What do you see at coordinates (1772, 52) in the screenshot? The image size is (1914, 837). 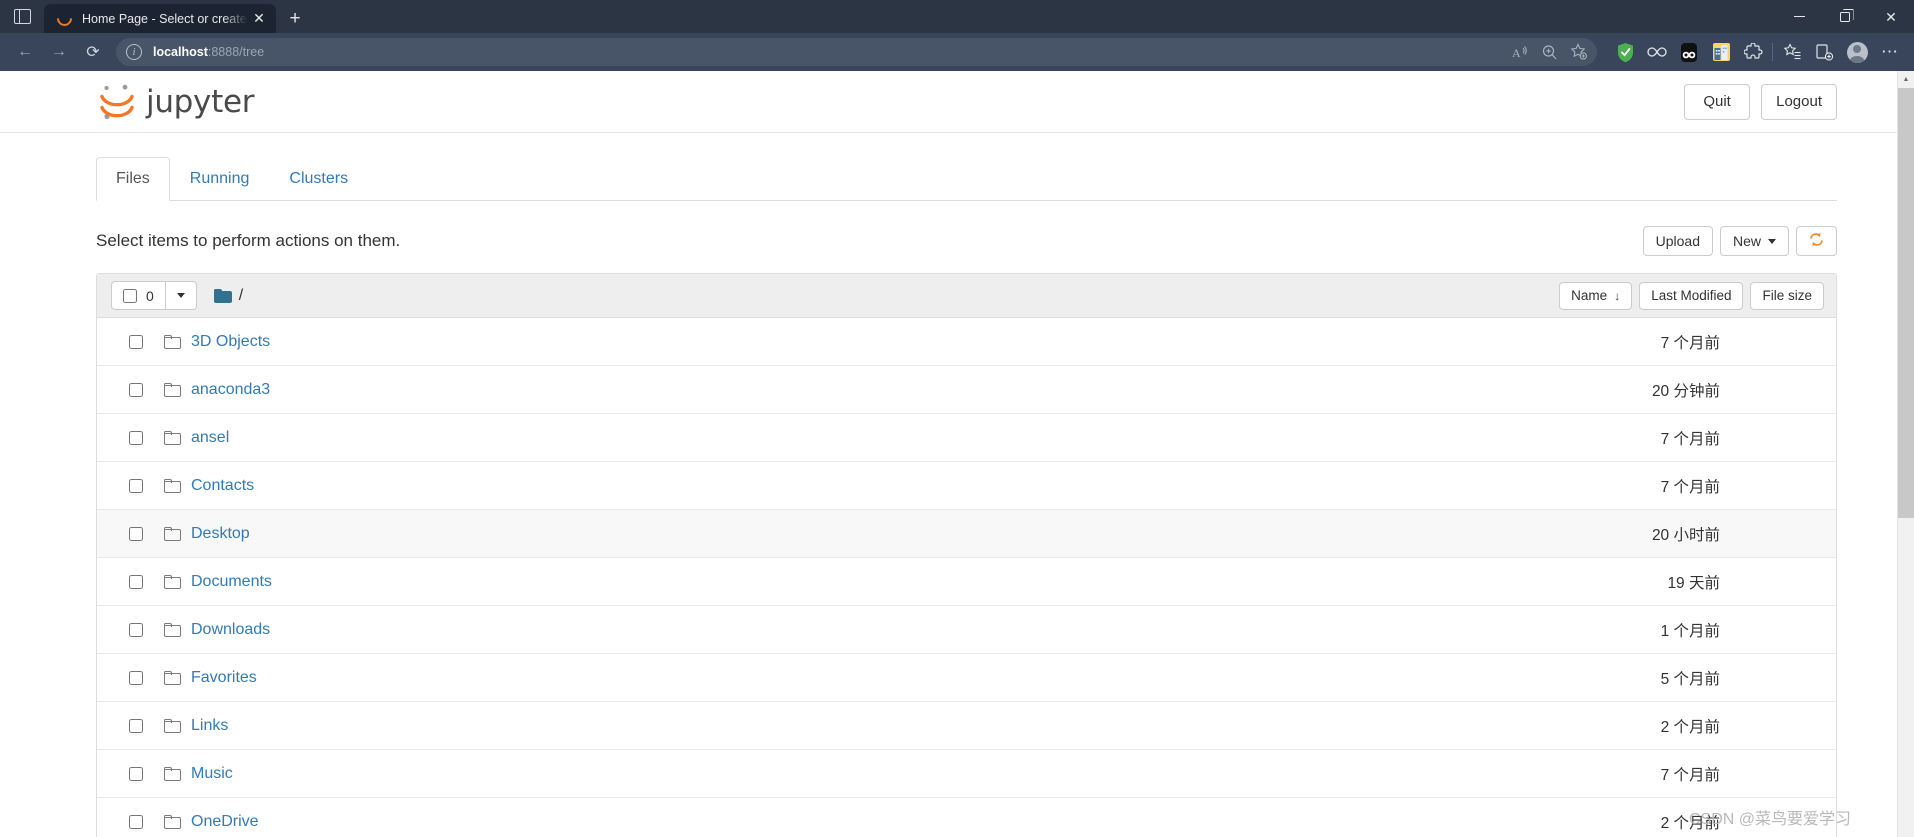 I see `toolbar-divider` at bounding box center [1772, 52].